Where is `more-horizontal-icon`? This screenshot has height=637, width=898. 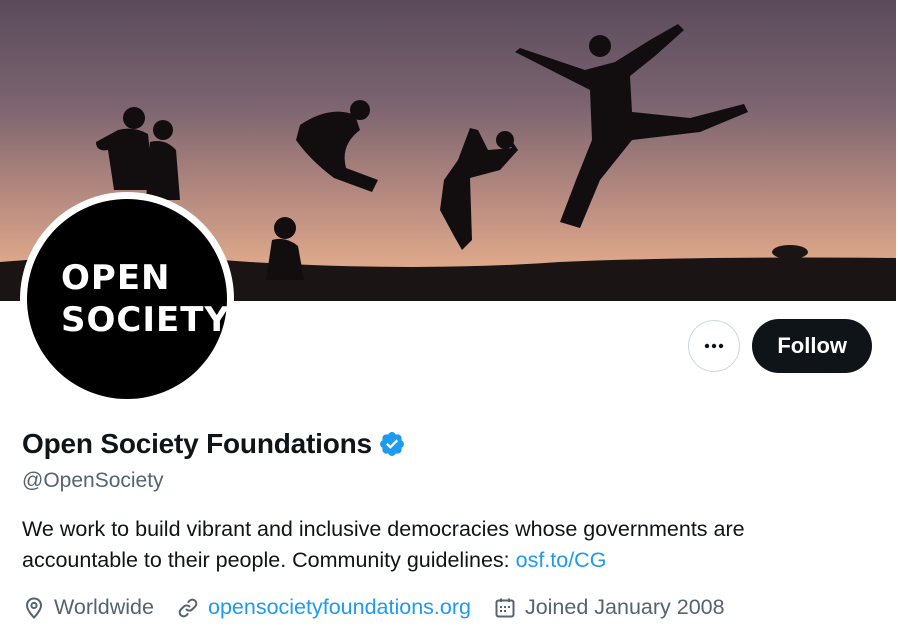
more-horizontal-icon is located at coordinates (714, 346).